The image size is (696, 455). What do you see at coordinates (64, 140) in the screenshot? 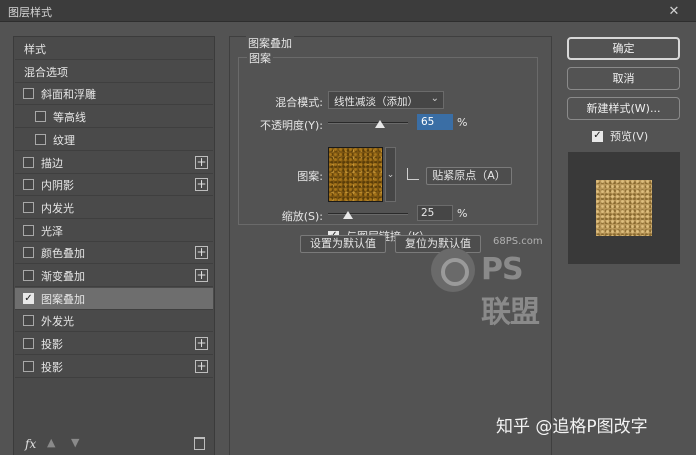
I see `sidebar-item-label: 纹理` at bounding box center [64, 140].